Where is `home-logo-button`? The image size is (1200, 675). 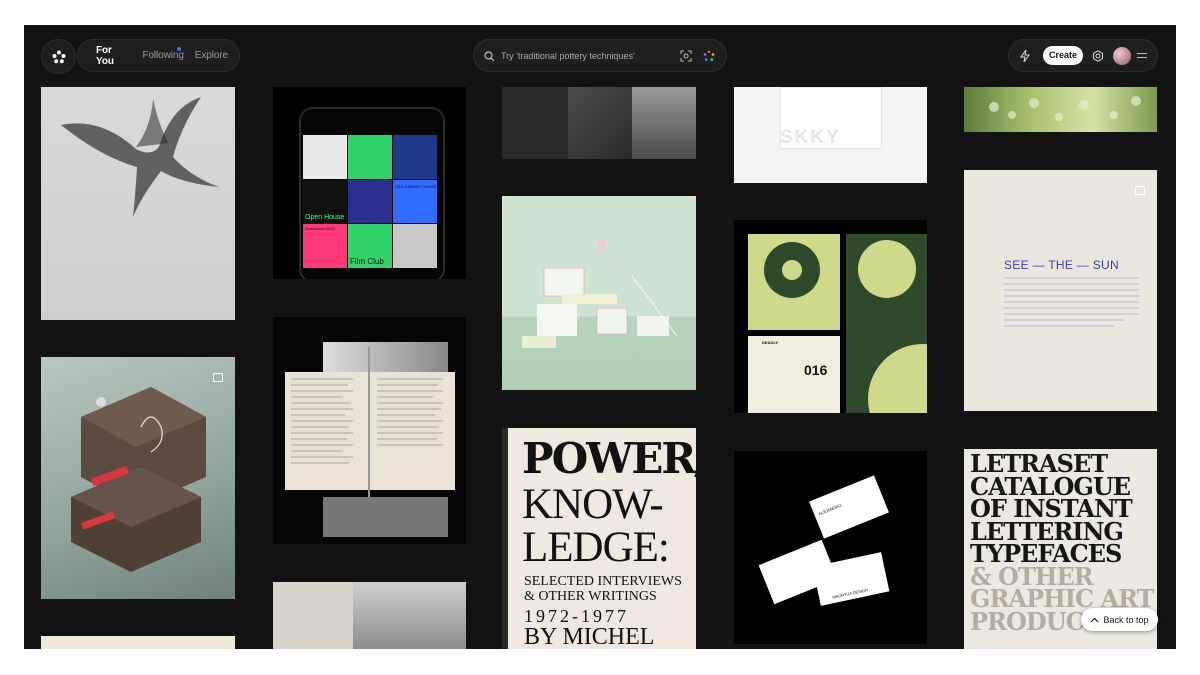 home-logo-button is located at coordinates (58, 56).